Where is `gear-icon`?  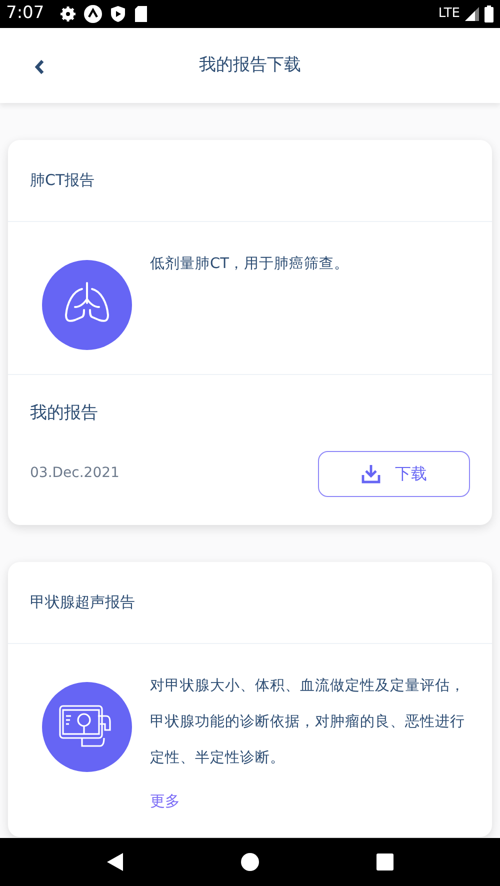
gear-icon is located at coordinates (68, 14).